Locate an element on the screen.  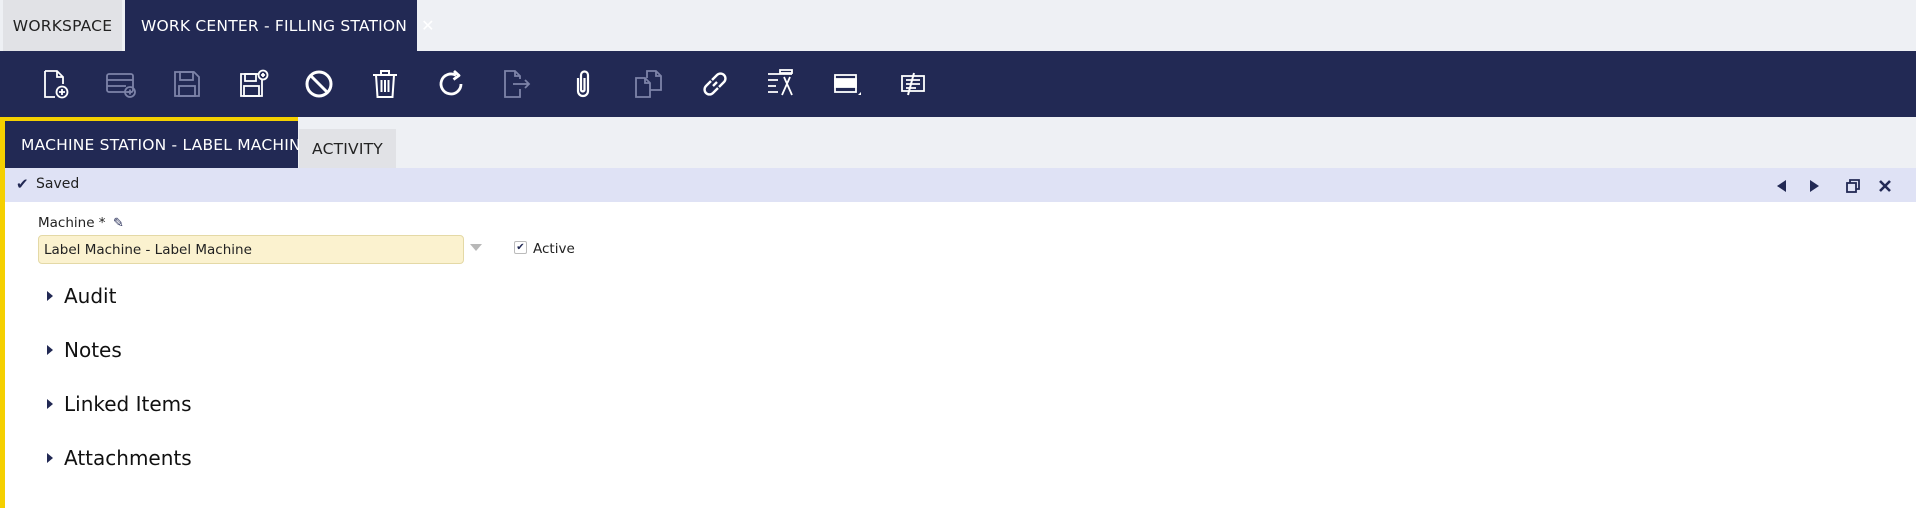
active-checkbox: ✔ is located at coordinates (520, 247).